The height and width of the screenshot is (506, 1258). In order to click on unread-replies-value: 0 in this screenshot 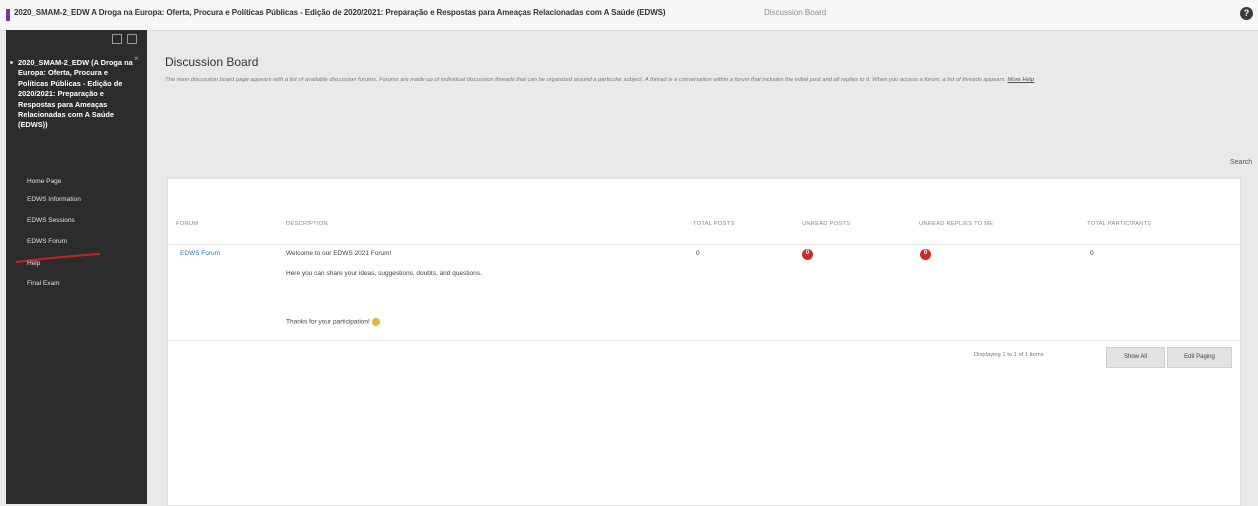, I will do `click(925, 253)`.